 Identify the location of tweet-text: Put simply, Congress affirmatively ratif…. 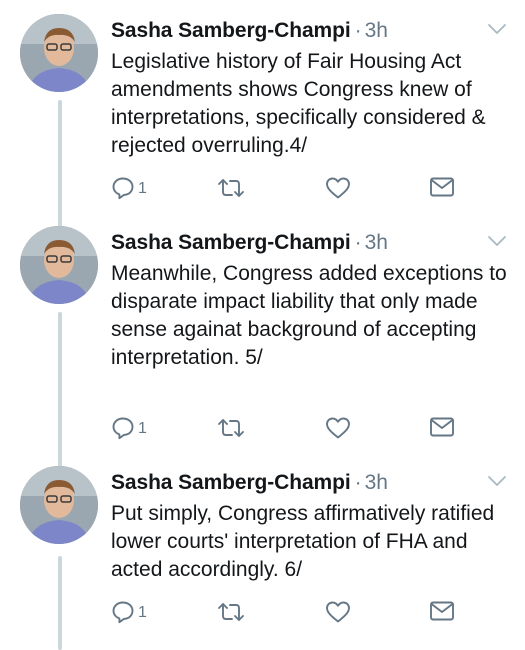
(303, 541).